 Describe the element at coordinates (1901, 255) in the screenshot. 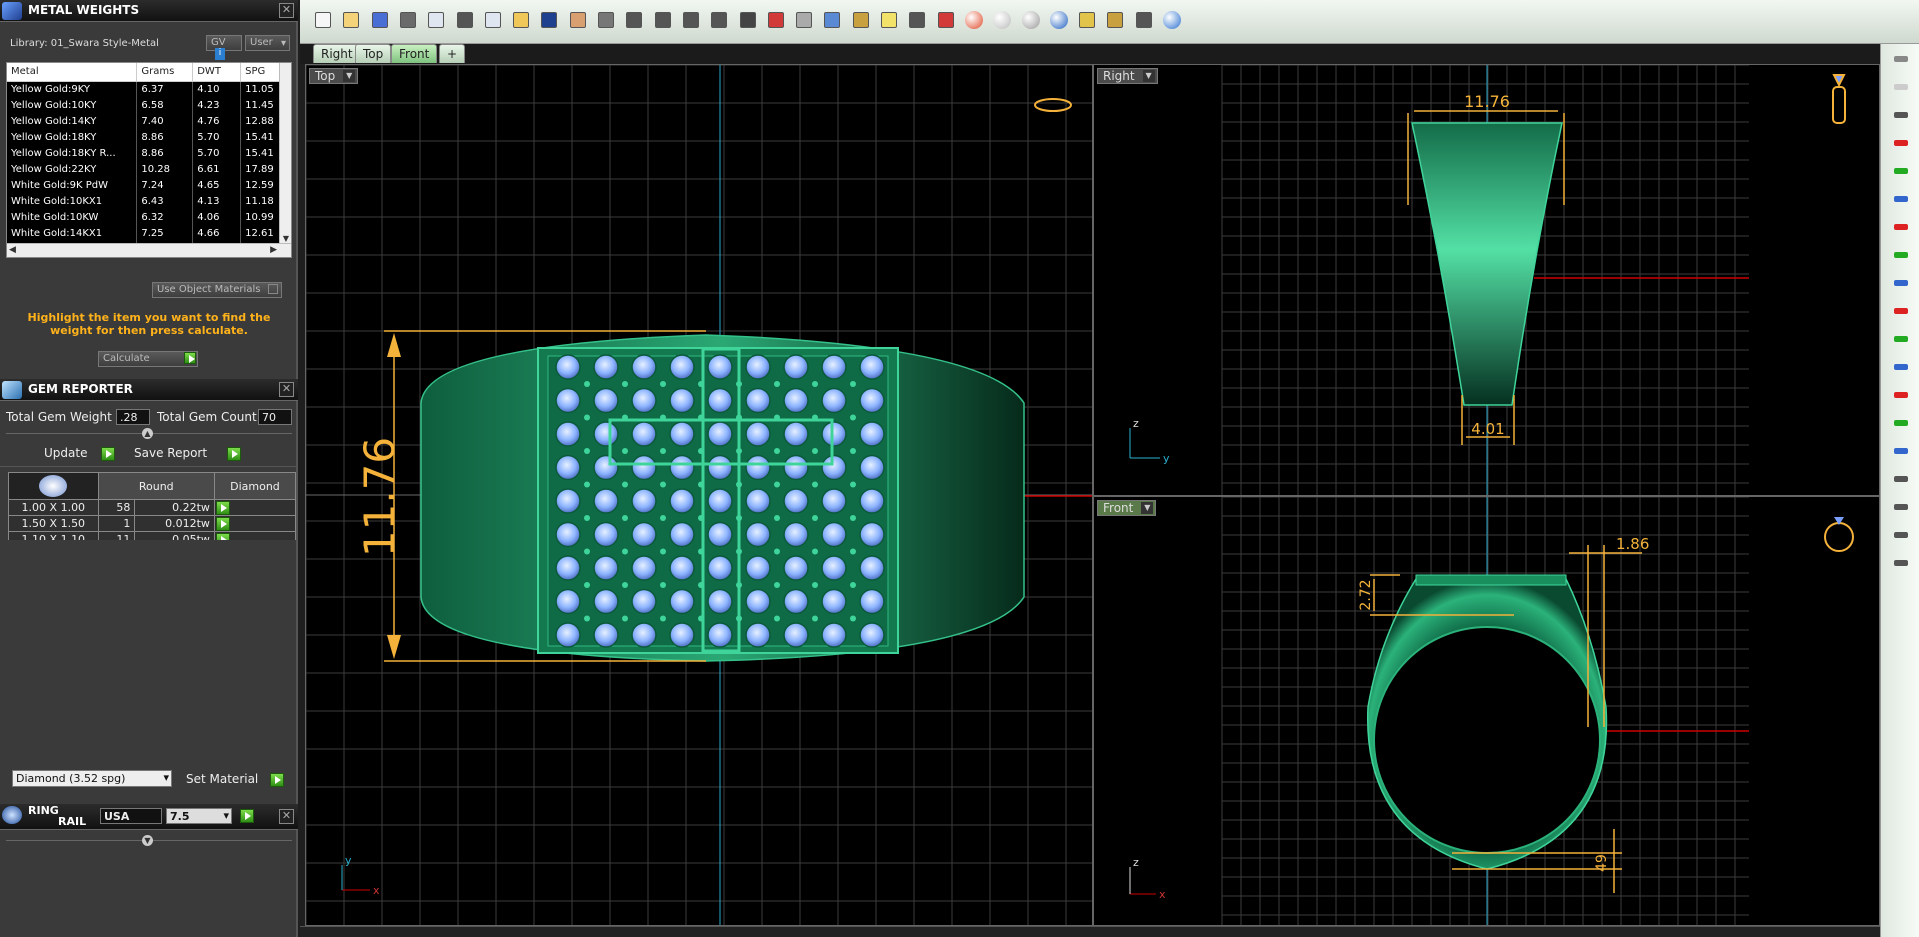

I see `arrow-down-icon` at that location.